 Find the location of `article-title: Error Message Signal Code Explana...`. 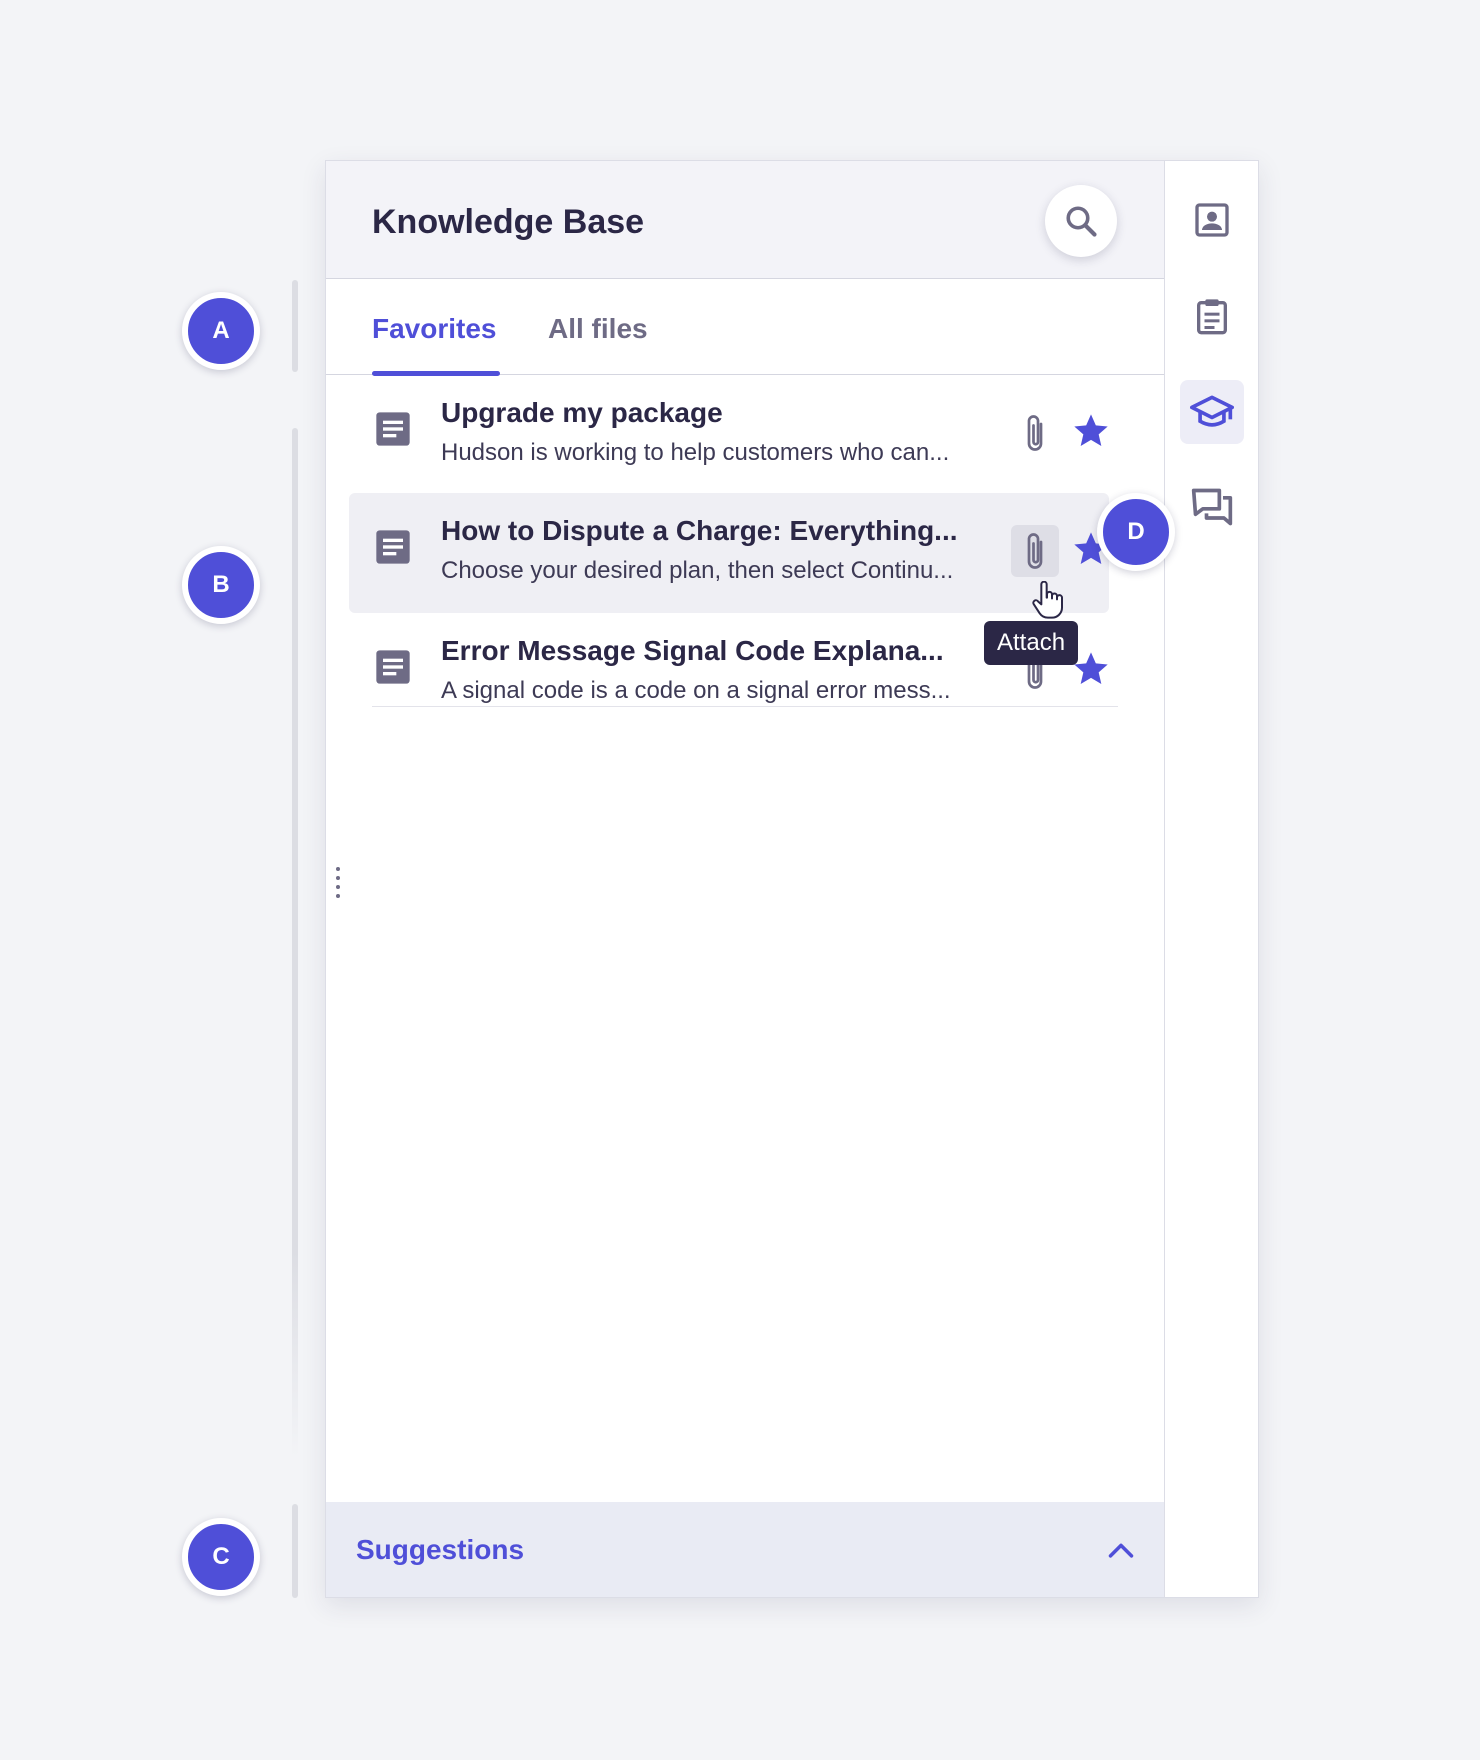

article-title: Error Message Signal Code Explana... is located at coordinates (692, 650).